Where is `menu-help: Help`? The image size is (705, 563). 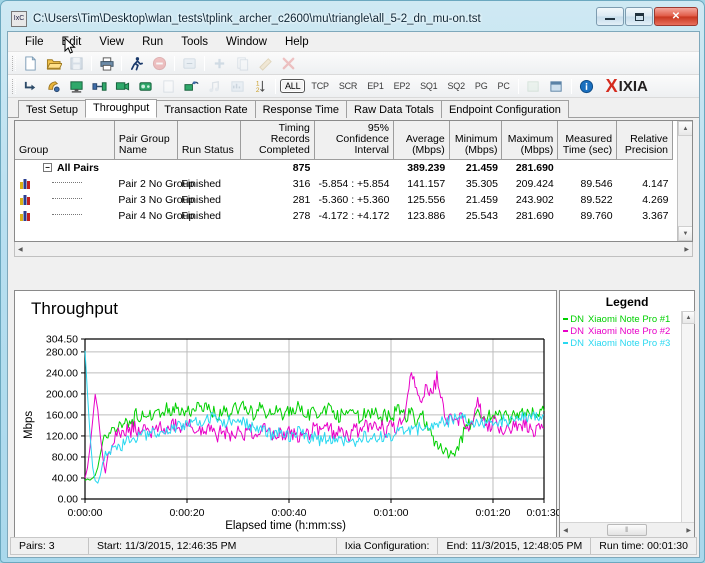 menu-help: Help is located at coordinates (297, 42).